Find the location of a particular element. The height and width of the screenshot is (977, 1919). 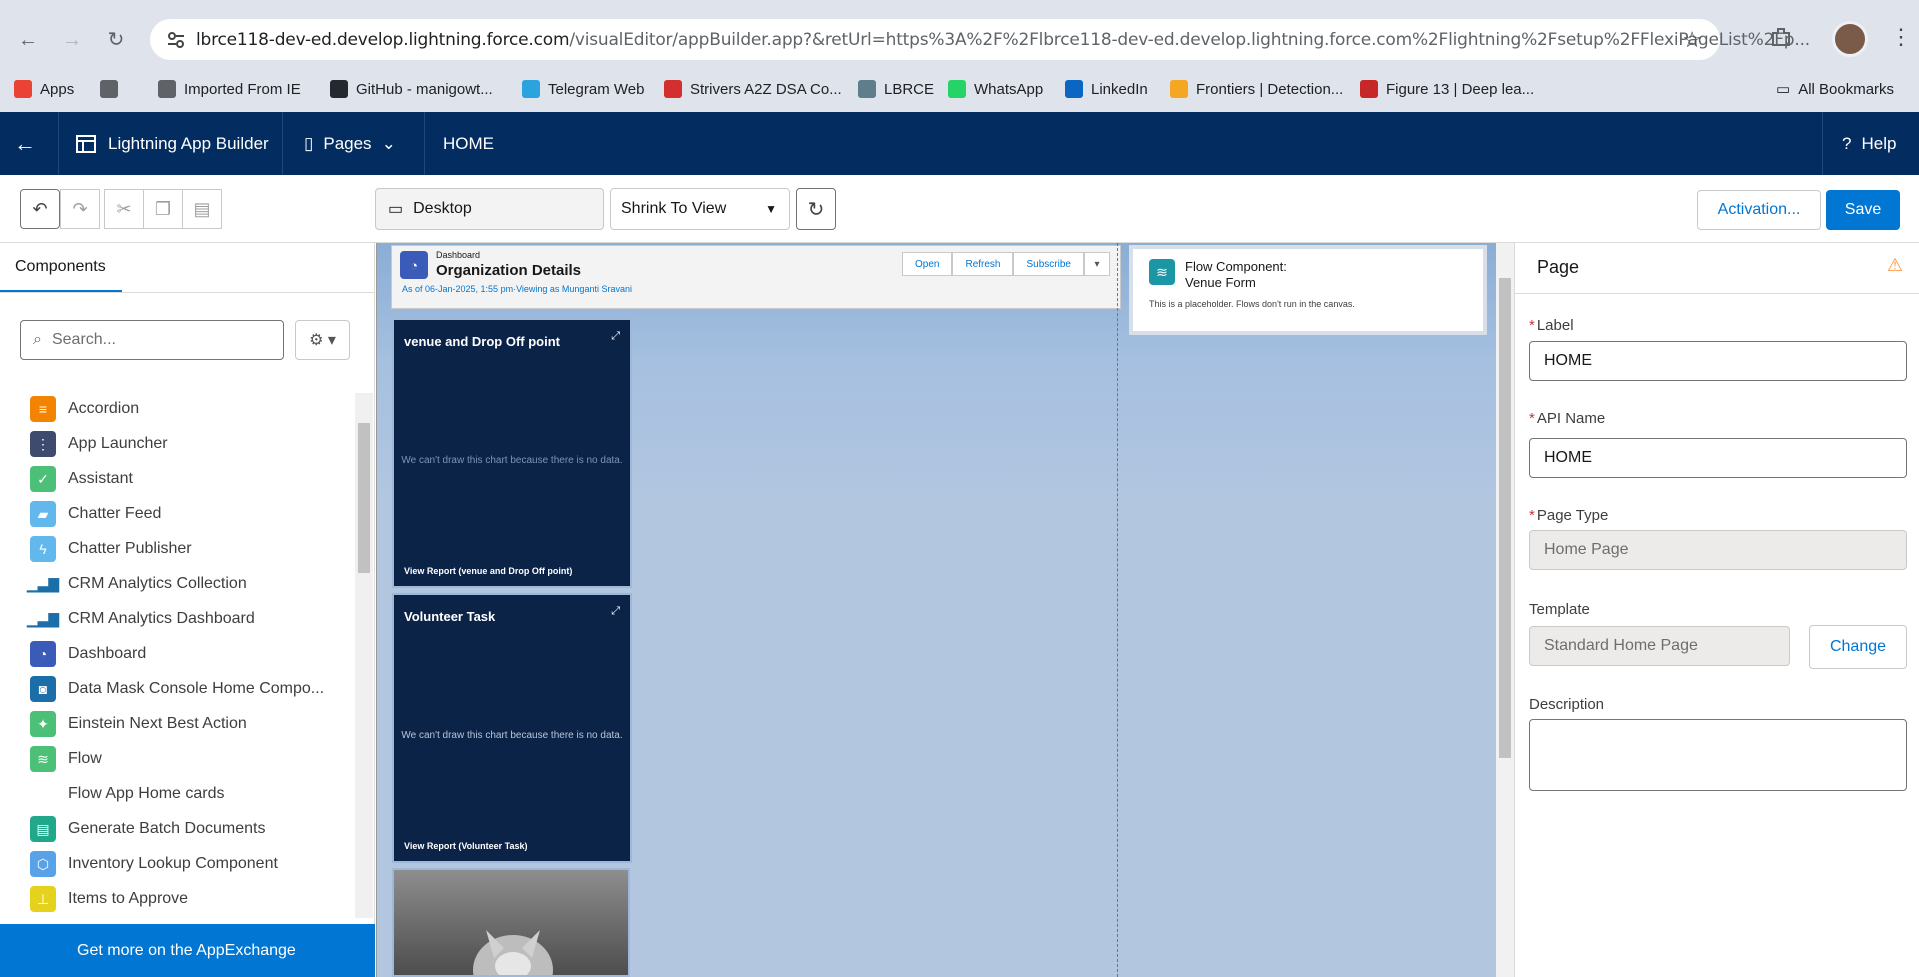

description-textarea is located at coordinates (1718, 755).